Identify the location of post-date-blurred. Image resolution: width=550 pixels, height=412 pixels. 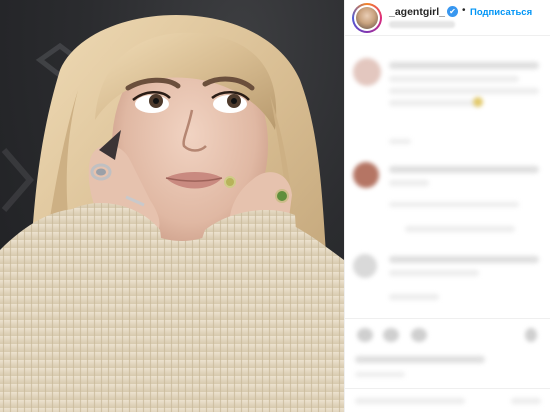
(380, 374).